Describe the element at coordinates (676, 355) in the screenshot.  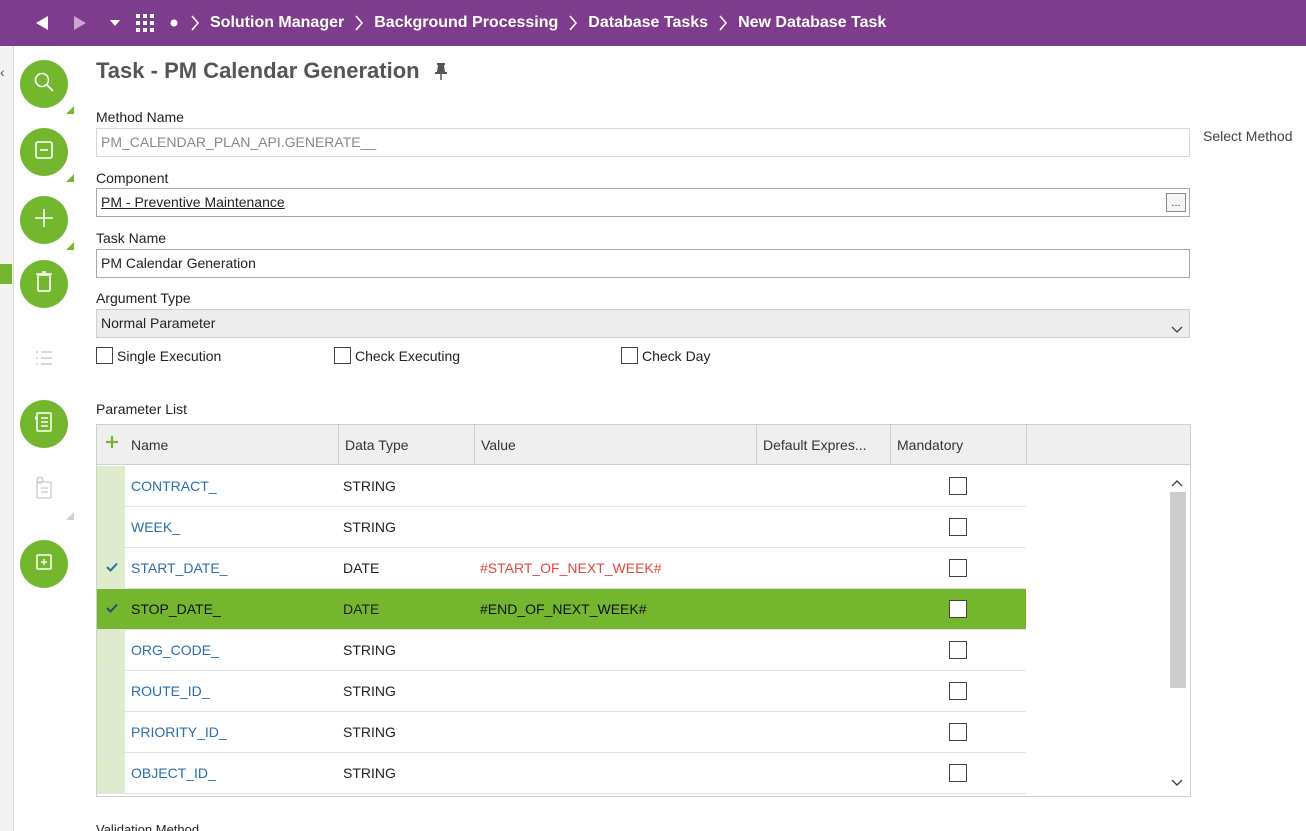
I see `check-day-label: Check Day` at that location.